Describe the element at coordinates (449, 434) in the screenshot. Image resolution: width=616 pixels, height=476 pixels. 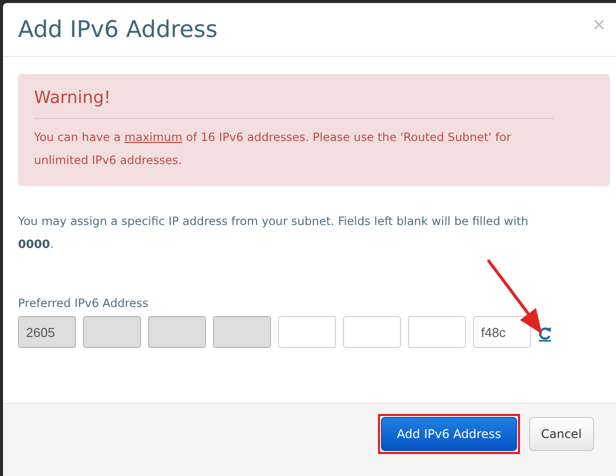
I see `add-address-button: Add IPv6 Address` at that location.